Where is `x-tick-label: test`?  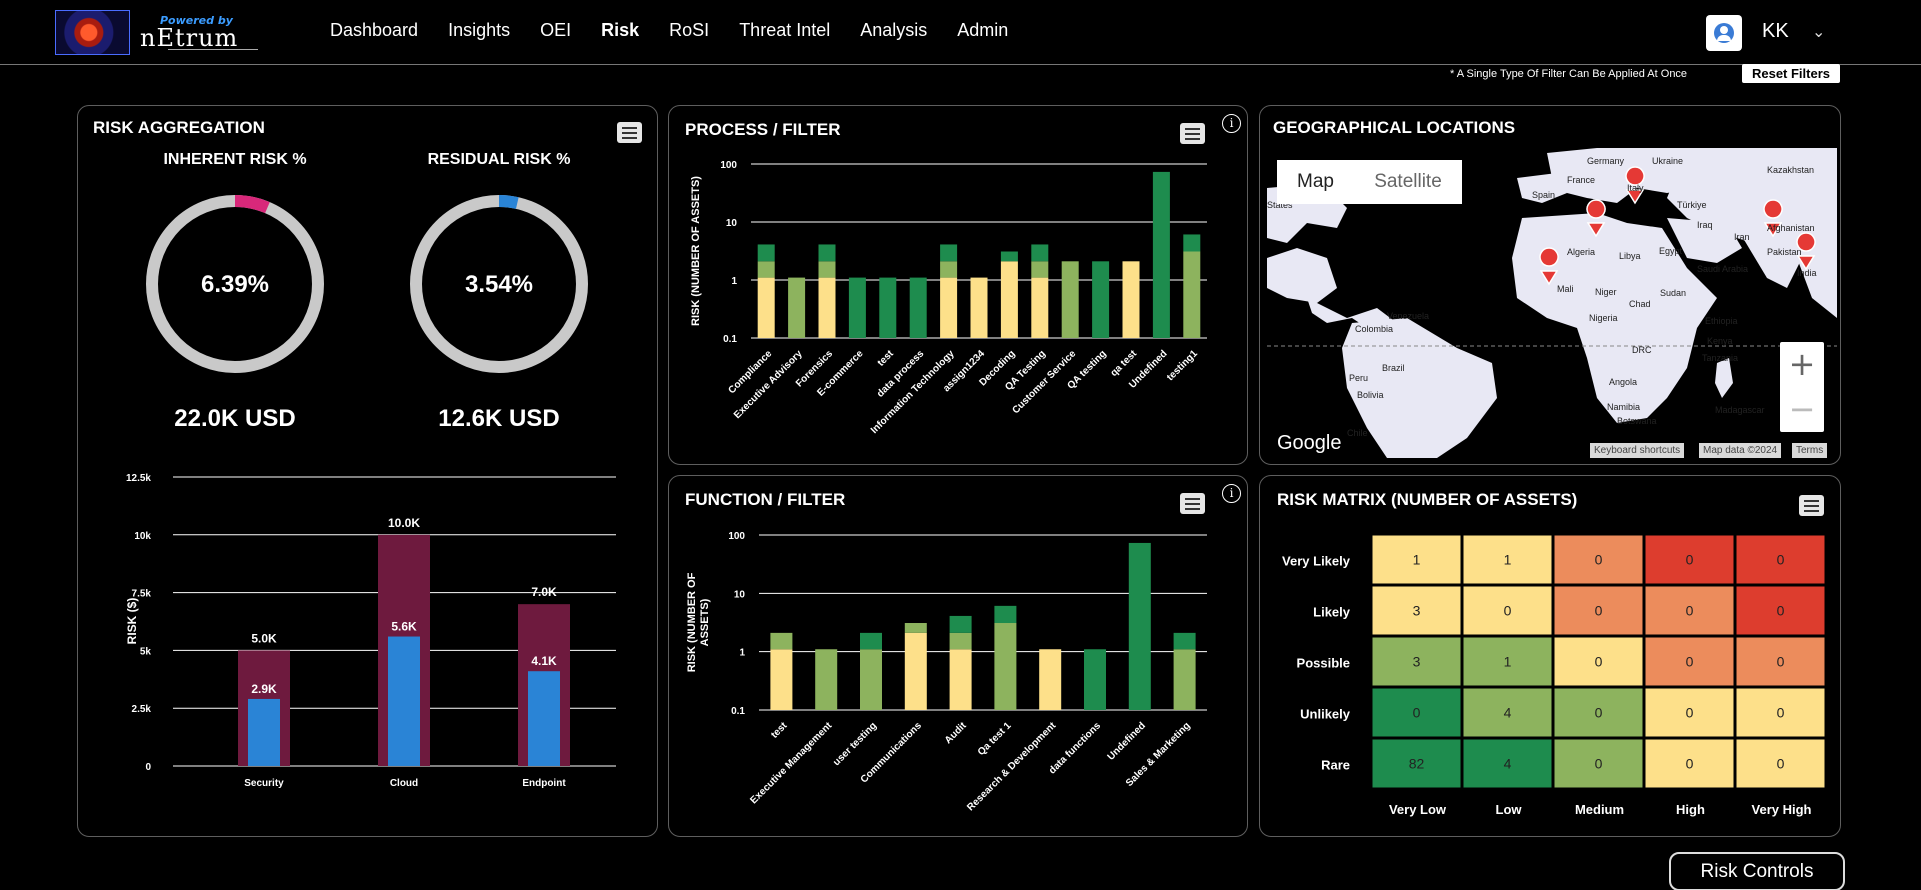
x-tick-label: test is located at coordinates (886, 358).